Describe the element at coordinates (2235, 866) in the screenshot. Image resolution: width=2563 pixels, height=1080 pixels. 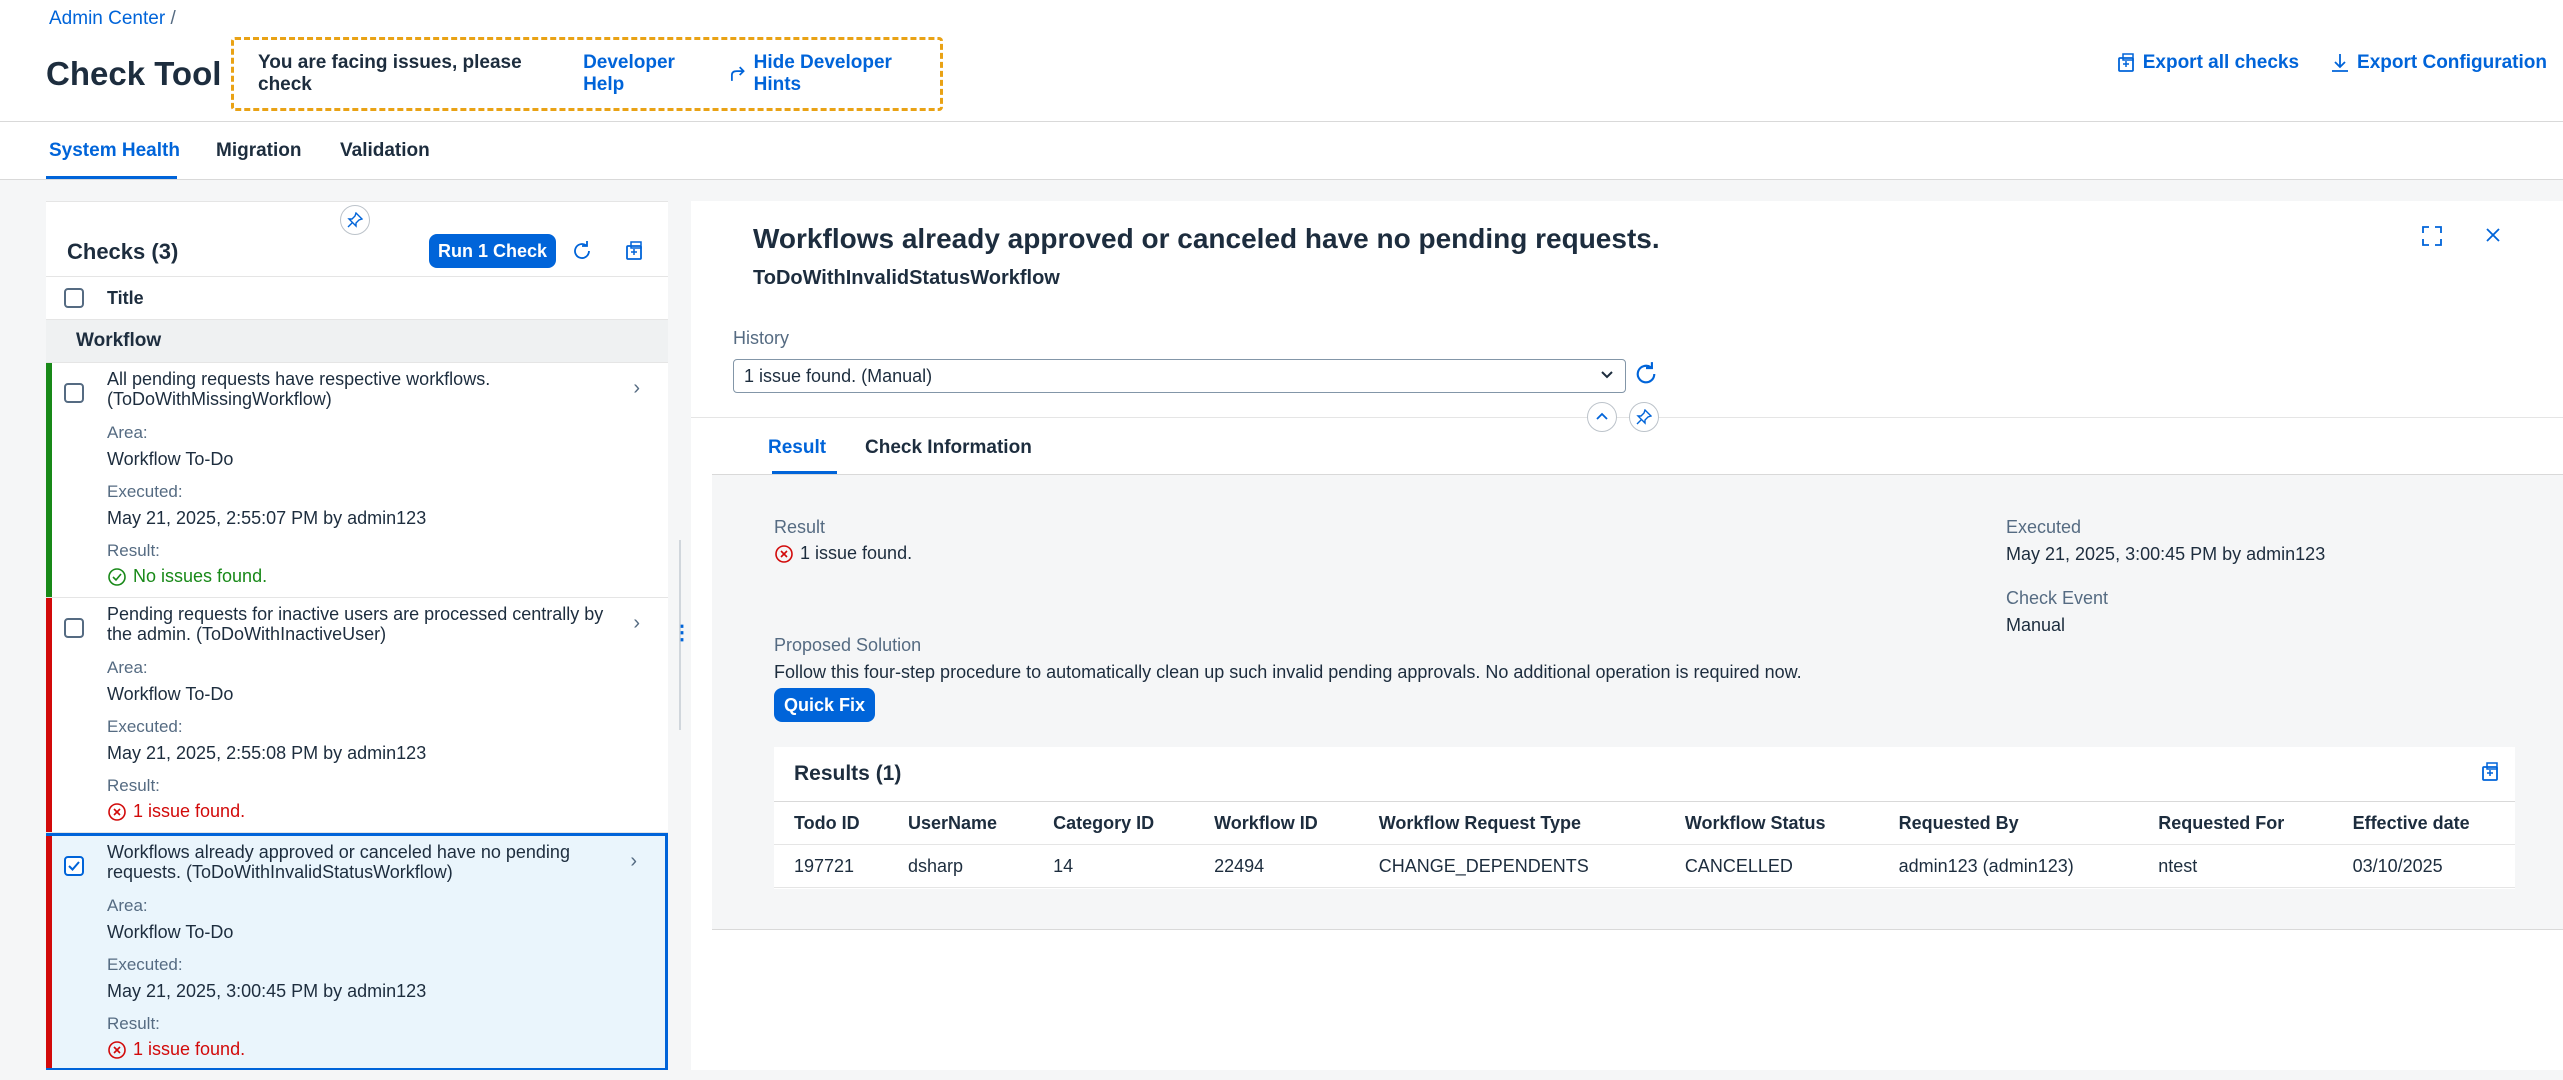
I see `table-cell: ntest` at that location.